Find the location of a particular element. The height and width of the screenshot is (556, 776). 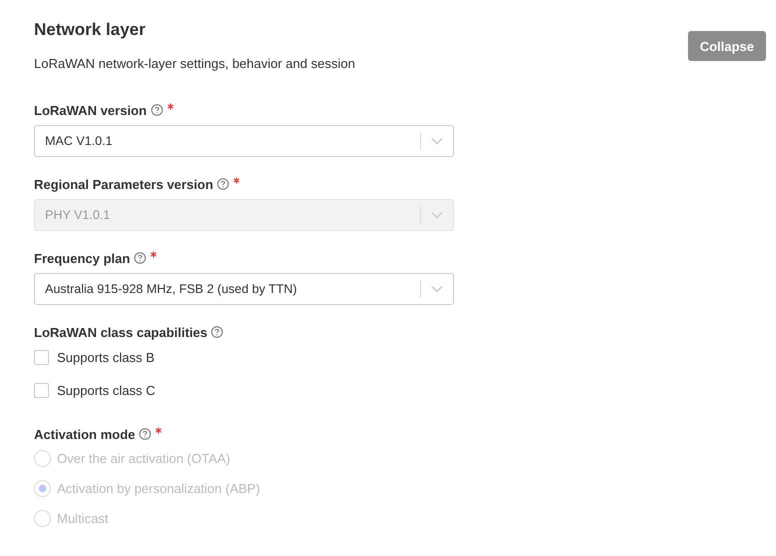

checkbox-label: Supports class B is located at coordinates (106, 357).